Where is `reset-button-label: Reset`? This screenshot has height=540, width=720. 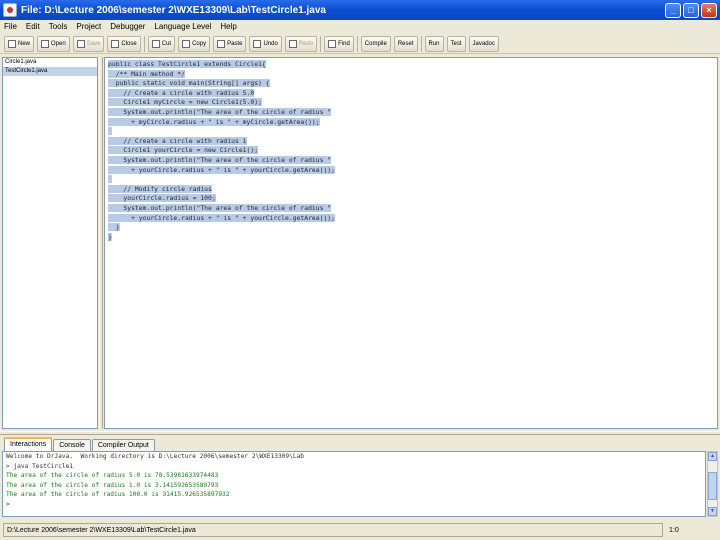 reset-button-label: Reset is located at coordinates (405, 43).